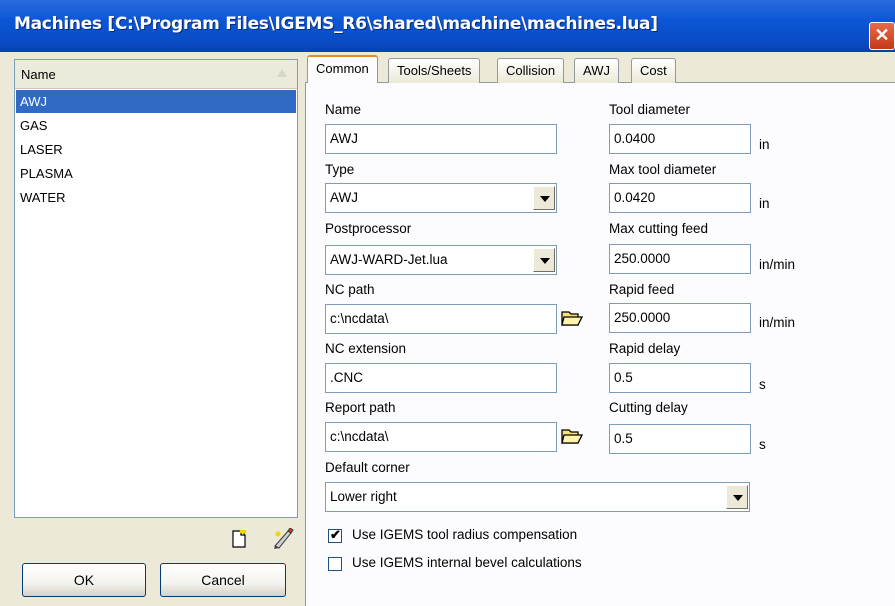 This screenshot has width=895, height=606. I want to click on name-label: Name, so click(343, 109).